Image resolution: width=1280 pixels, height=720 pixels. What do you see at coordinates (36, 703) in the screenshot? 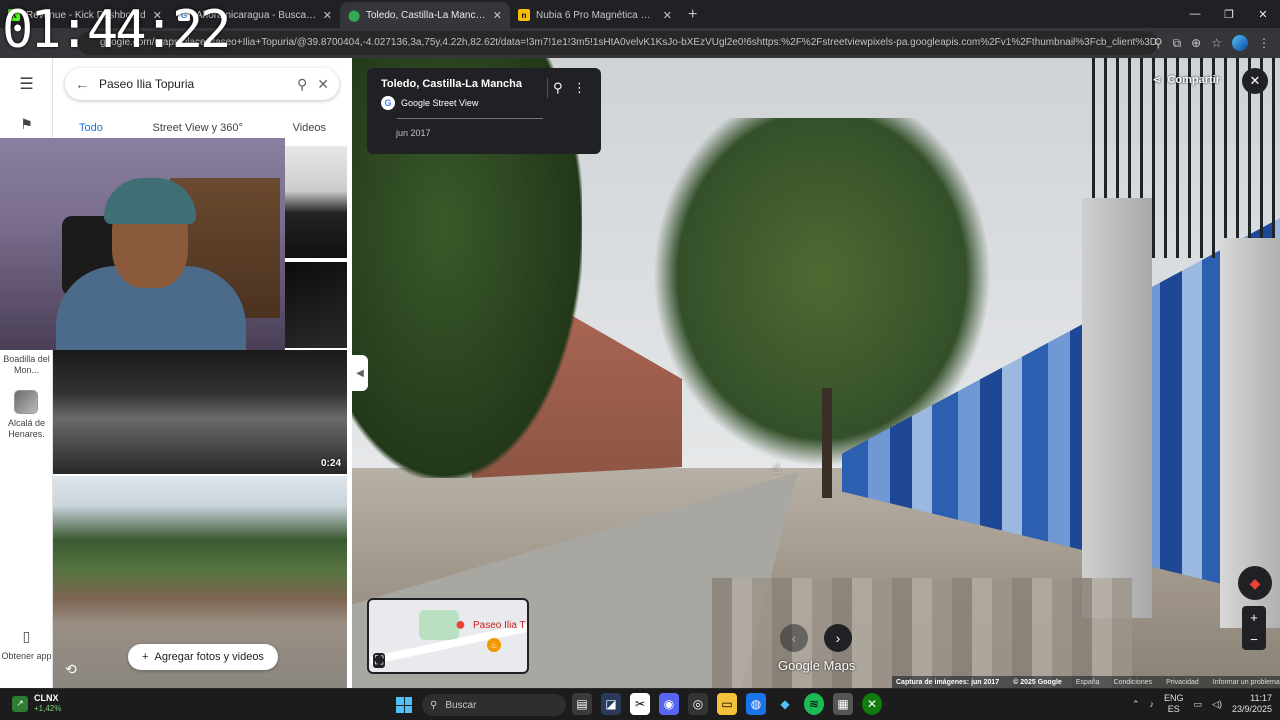
I see `stock-widget: ↗ CLNX +1,42%` at bounding box center [36, 703].